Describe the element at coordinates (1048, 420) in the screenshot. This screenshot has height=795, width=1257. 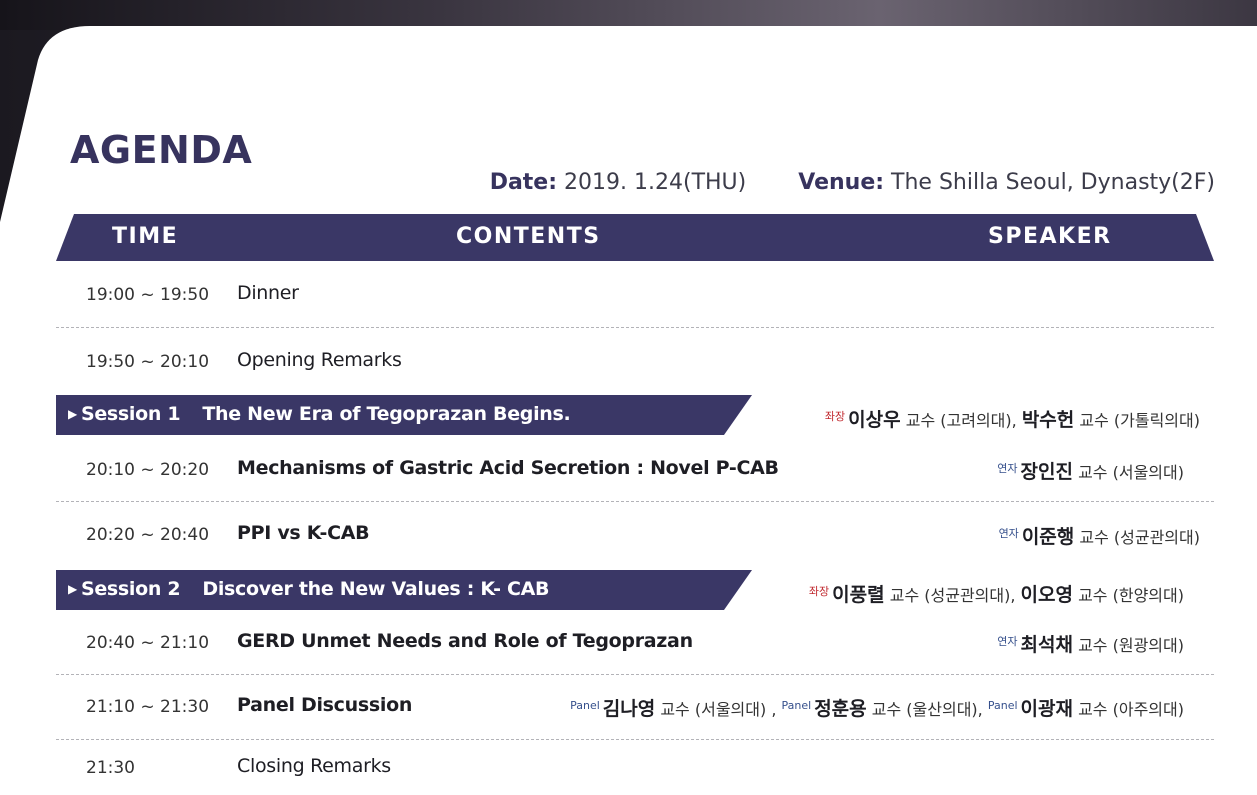
I see `chair-name: 박수헌` at that location.